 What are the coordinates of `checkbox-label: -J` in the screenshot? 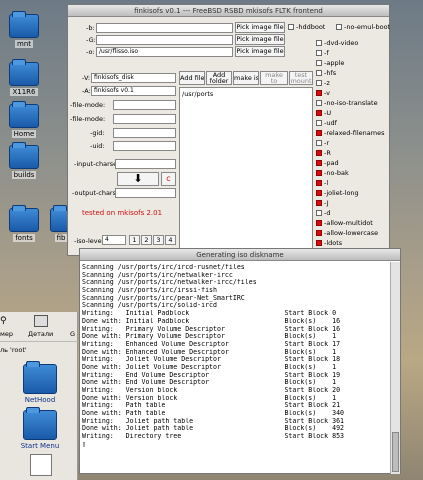 It's located at (326, 203).